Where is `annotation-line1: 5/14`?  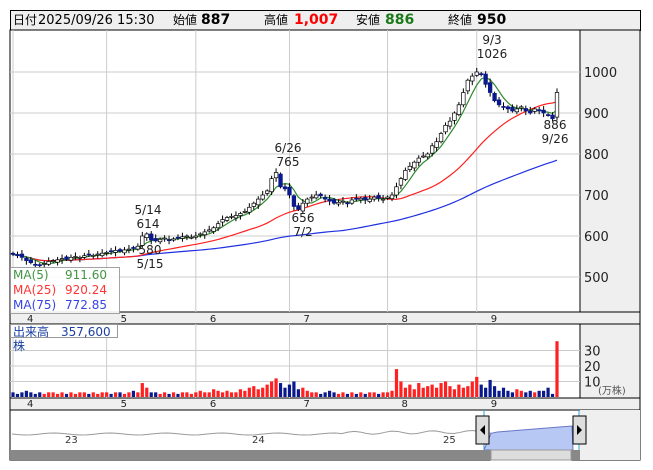 annotation-line1: 5/14 is located at coordinates (148, 210).